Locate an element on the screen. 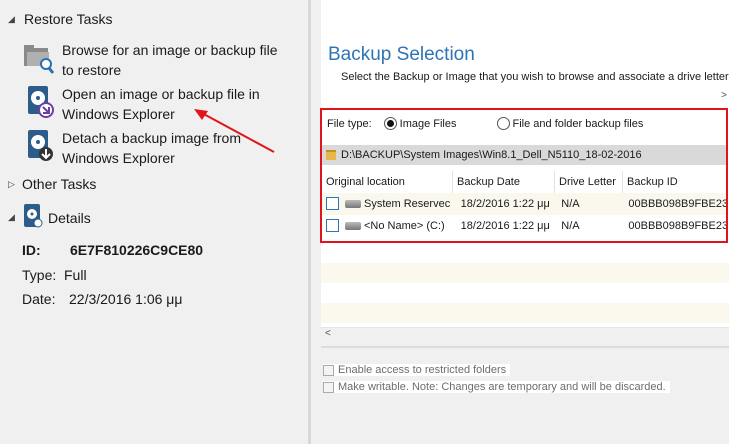 This screenshot has height=444, width=729. restricted-checkbox is located at coordinates (328, 370).